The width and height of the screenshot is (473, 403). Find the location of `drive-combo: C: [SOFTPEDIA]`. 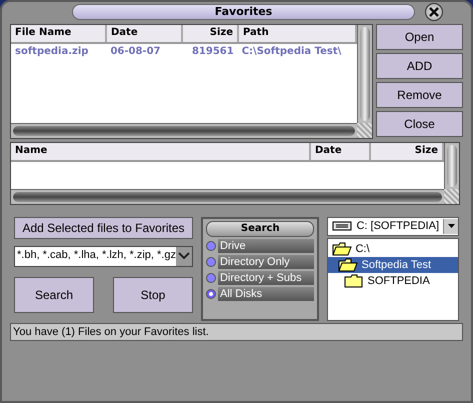

drive-combo: C: [SOFTPEDIA] is located at coordinates (393, 226).